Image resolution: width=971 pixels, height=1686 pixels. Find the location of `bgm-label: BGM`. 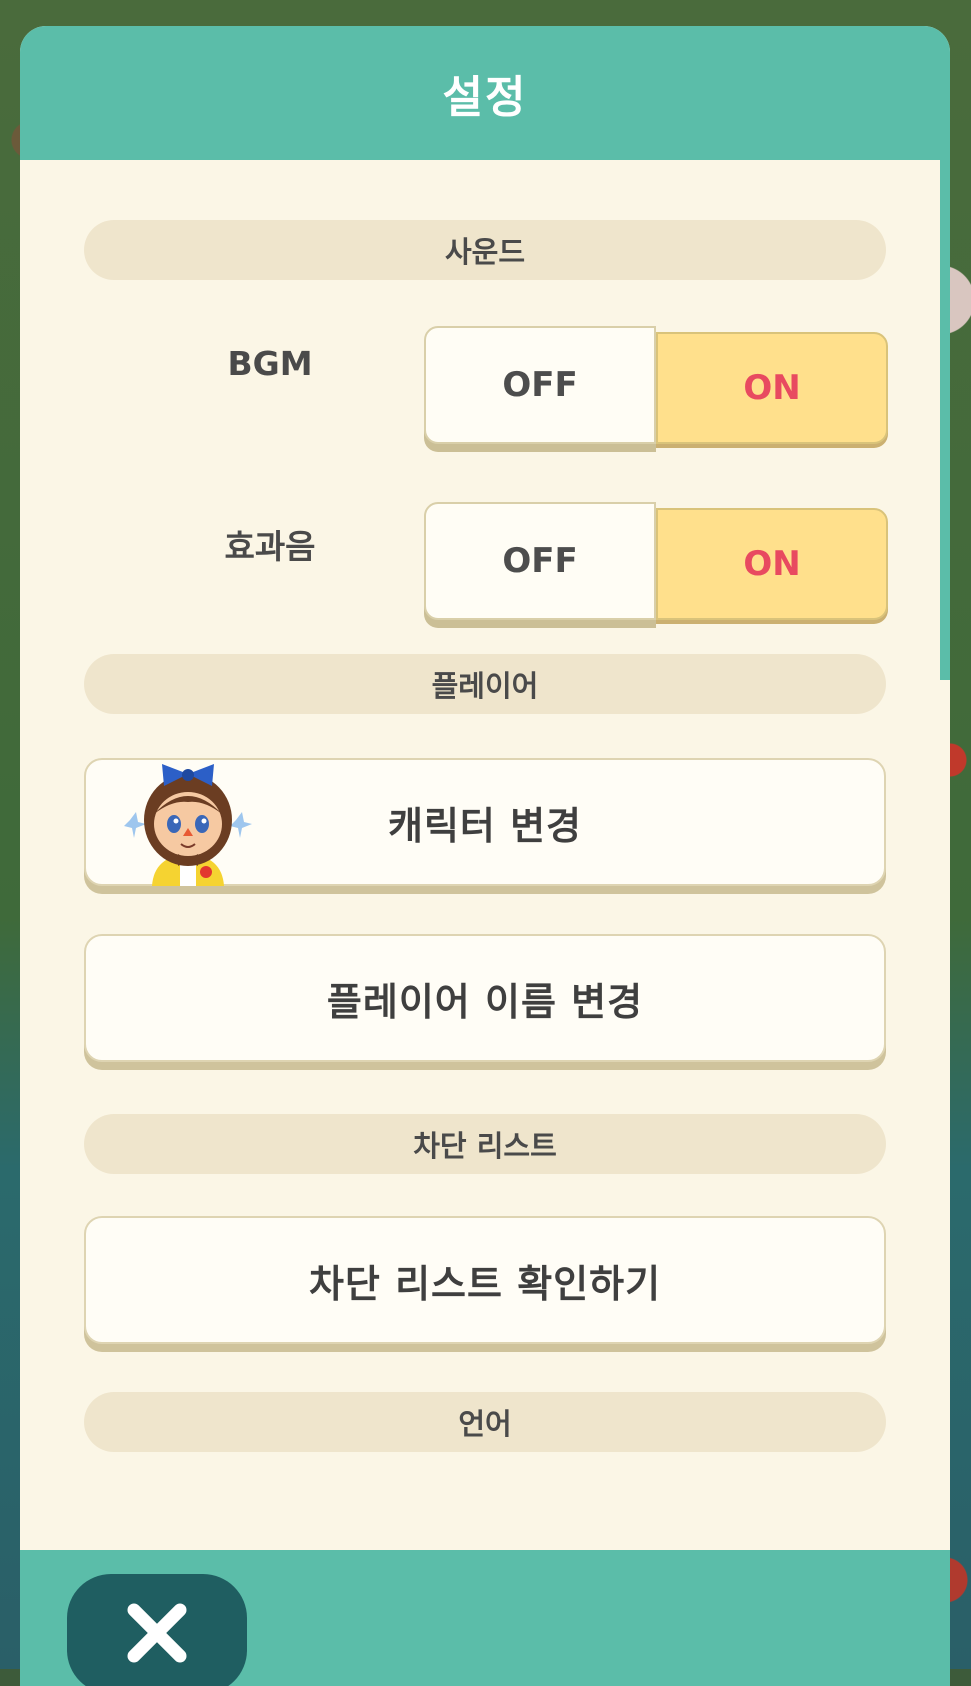

bgm-label: BGM is located at coordinates (270, 363).